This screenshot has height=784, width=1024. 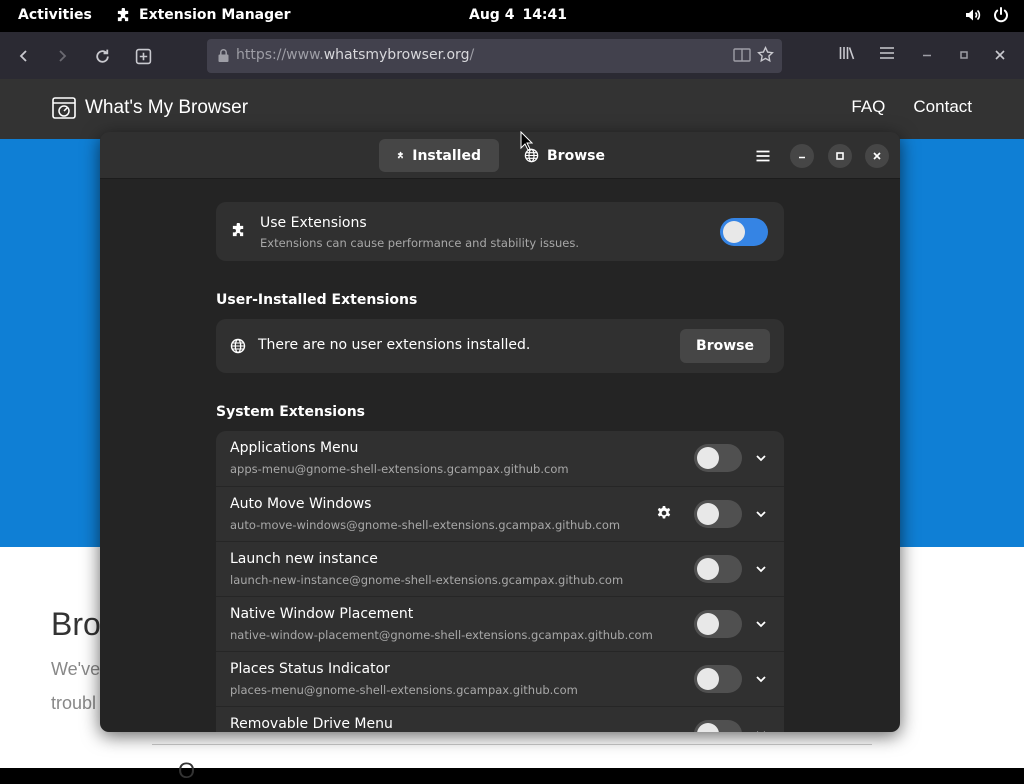 I want to click on maximize-icon, so click(x=840, y=156).